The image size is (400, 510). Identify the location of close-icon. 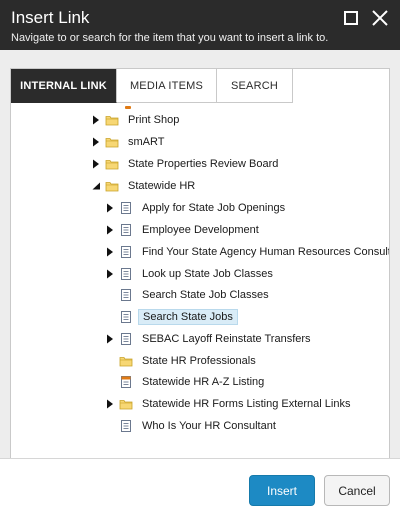
(380, 18).